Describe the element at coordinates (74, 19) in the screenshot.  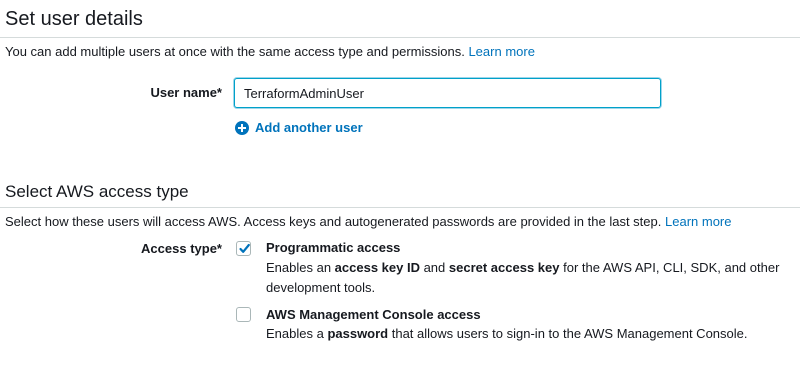
I see `set-user-details-heading: Set user details` at that location.